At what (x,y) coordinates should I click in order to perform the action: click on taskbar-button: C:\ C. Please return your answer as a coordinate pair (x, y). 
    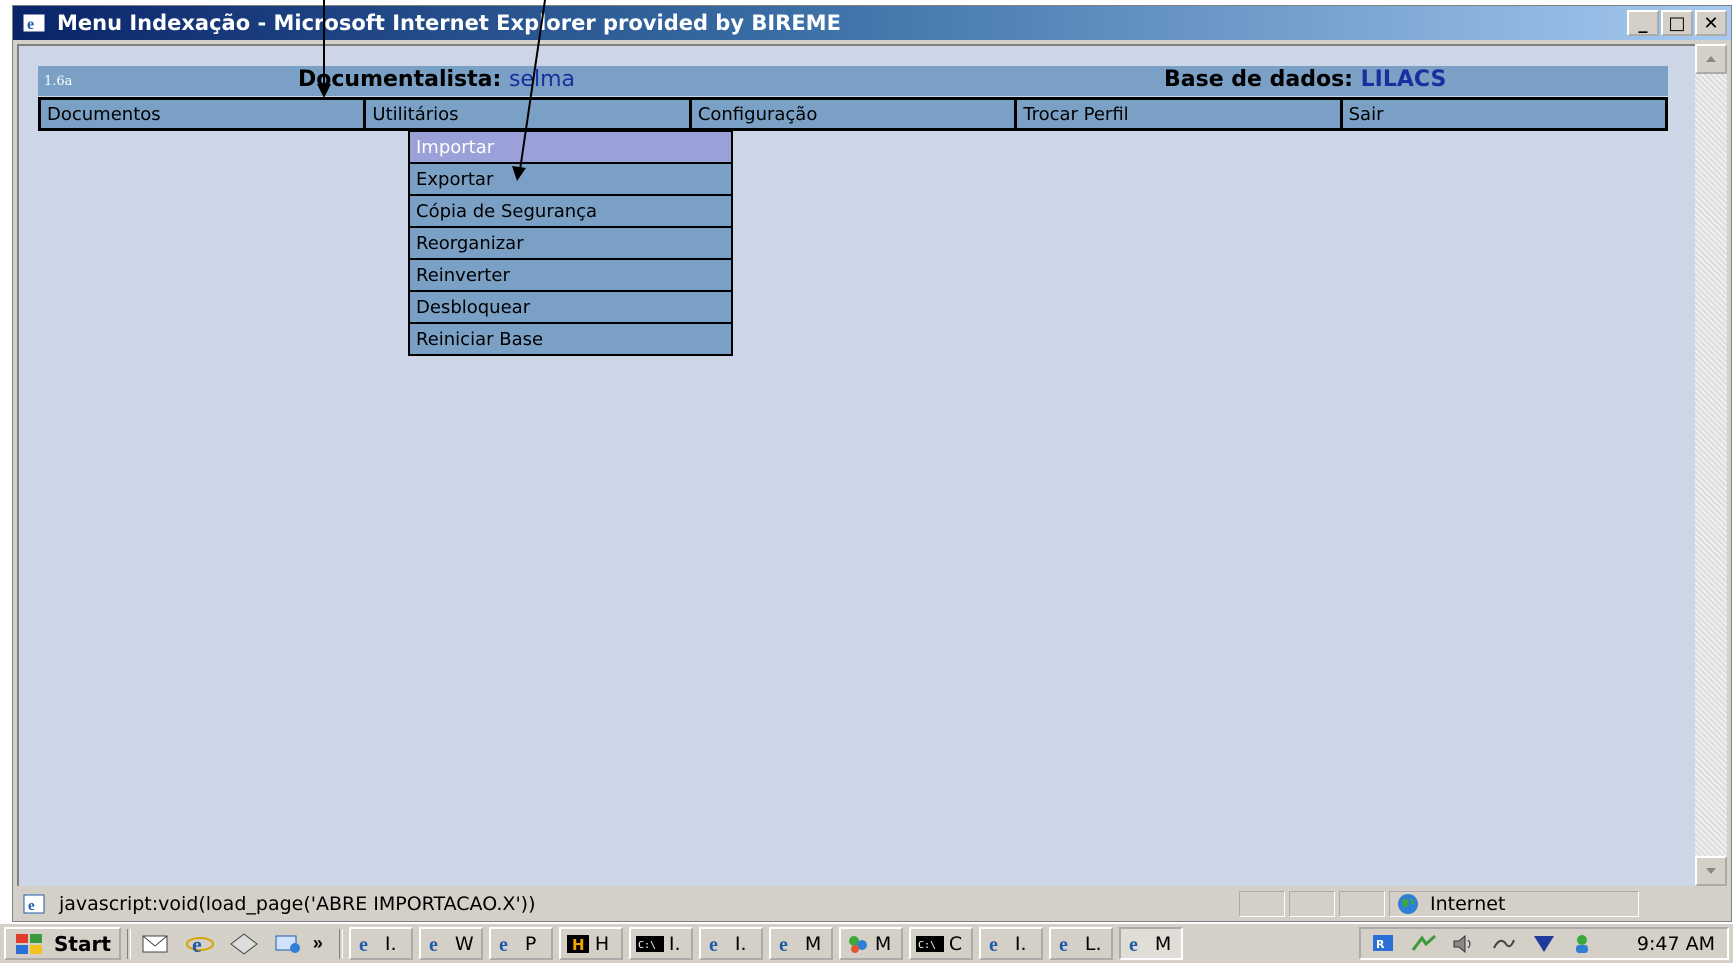
    Looking at the image, I should click on (940, 943).